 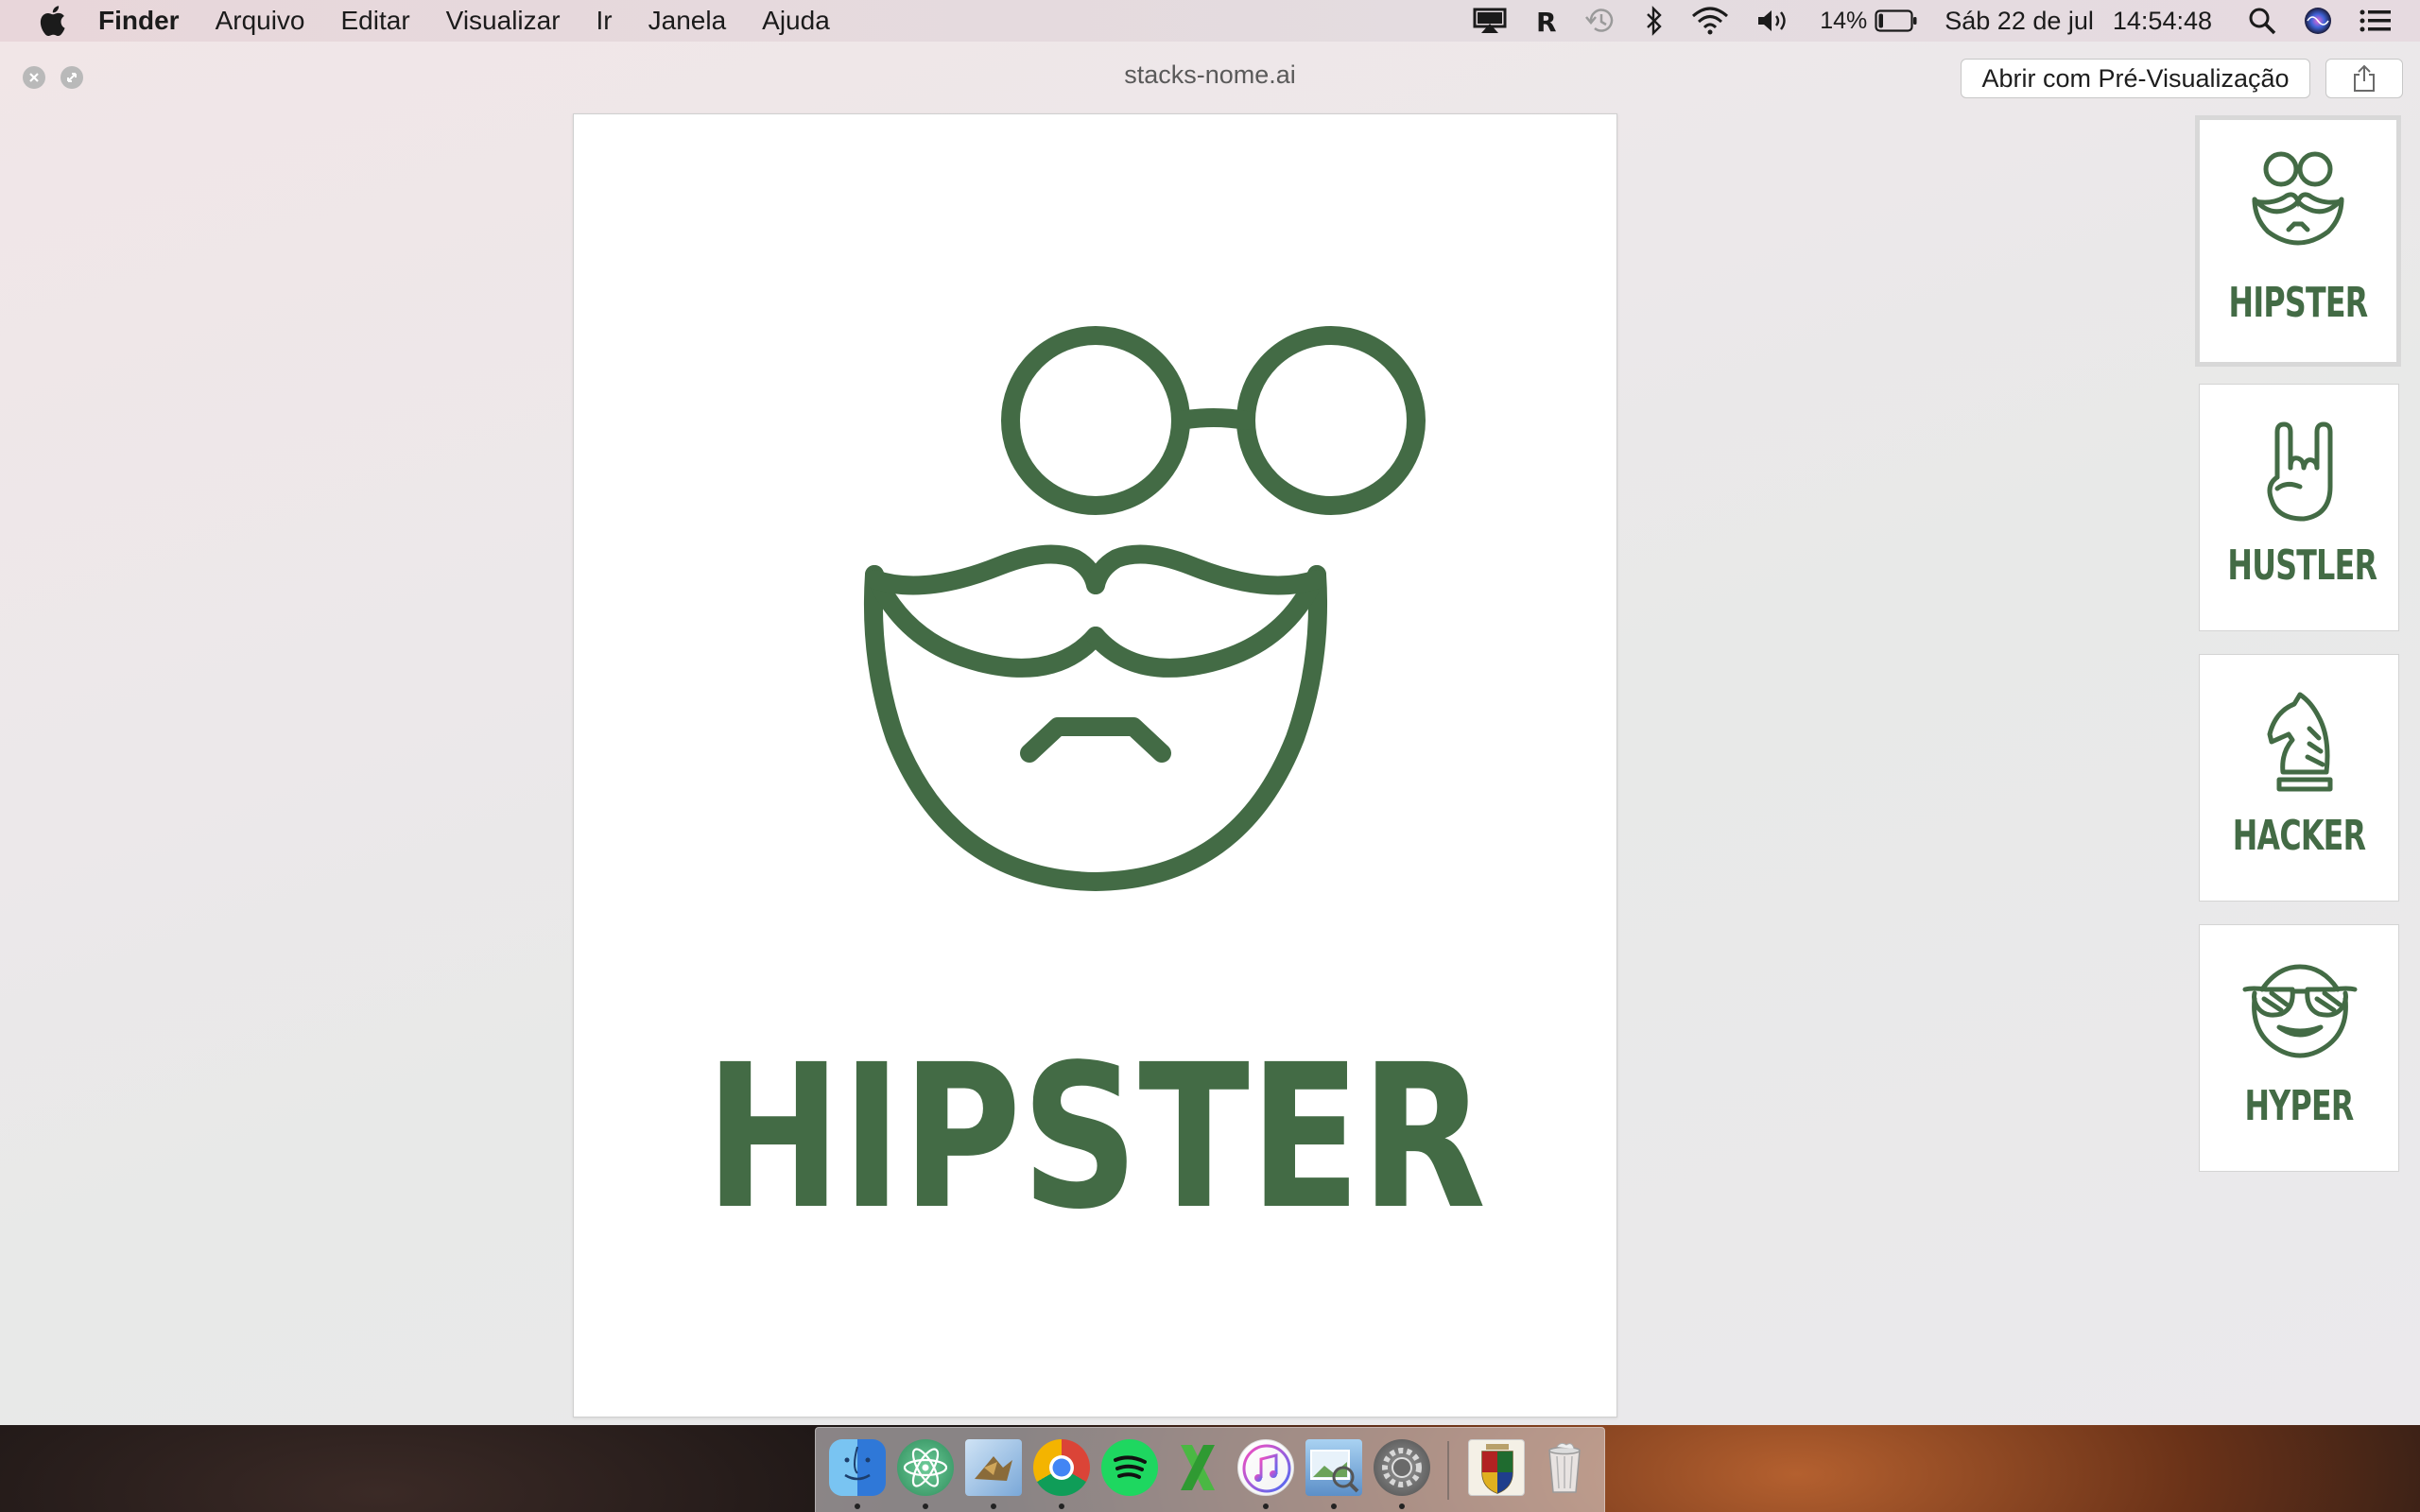 I want to click on thumbnail-label: HIPSTER, so click(x=2298, y=303).